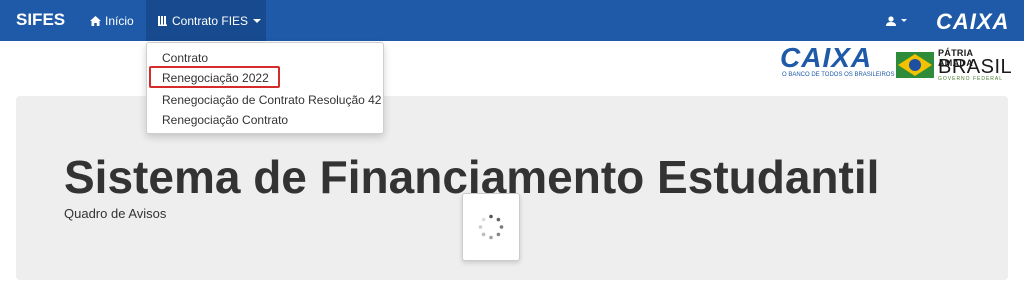 The width and height of the screenshot is (1024, 297). What do you see at coordinates (40, 20) in the screenshot?
I see `brand-link: SIFES` at bounding box center [40, 20].